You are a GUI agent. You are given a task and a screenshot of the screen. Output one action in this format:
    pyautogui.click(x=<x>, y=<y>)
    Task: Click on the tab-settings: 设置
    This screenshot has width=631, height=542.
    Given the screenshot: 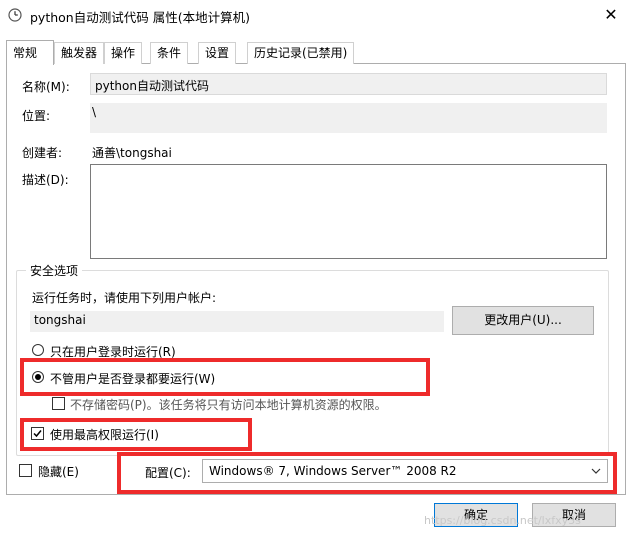 What is the action you would take?
    pyautogui.click(x=217, y=53)
    